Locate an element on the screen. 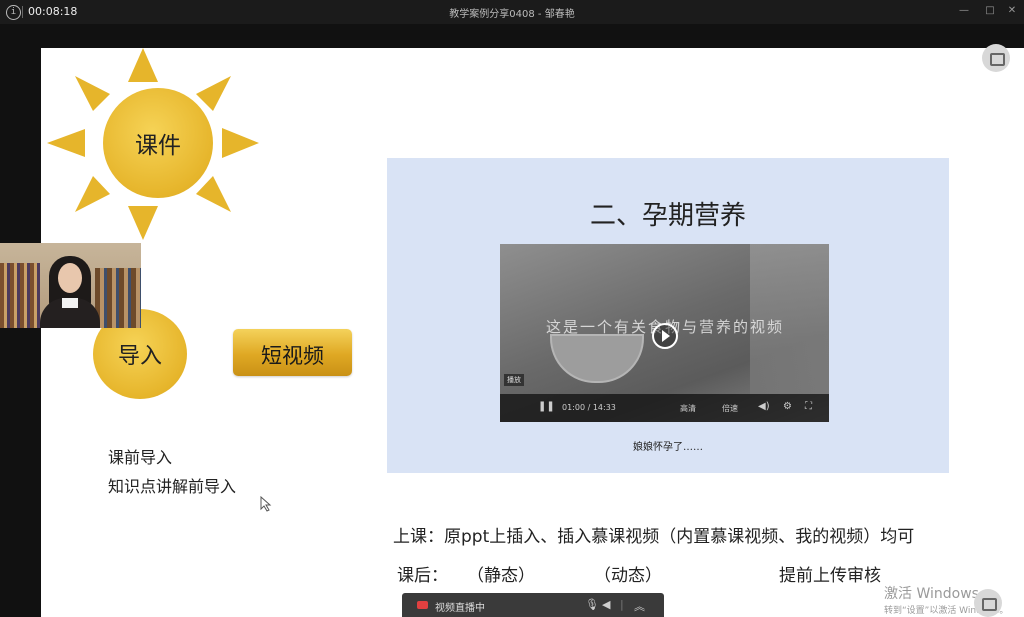 The width and height of the screenshot is (1024, 617). dynamic-label: （动态） is located at coordinates (628, 576).